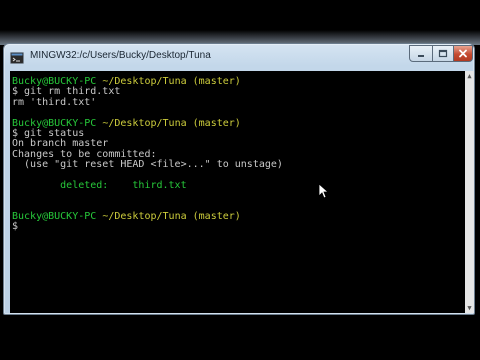 The width and height of the screenshot is (480, 360). I want to click on desktop-background-bottom, so click(240, 336).